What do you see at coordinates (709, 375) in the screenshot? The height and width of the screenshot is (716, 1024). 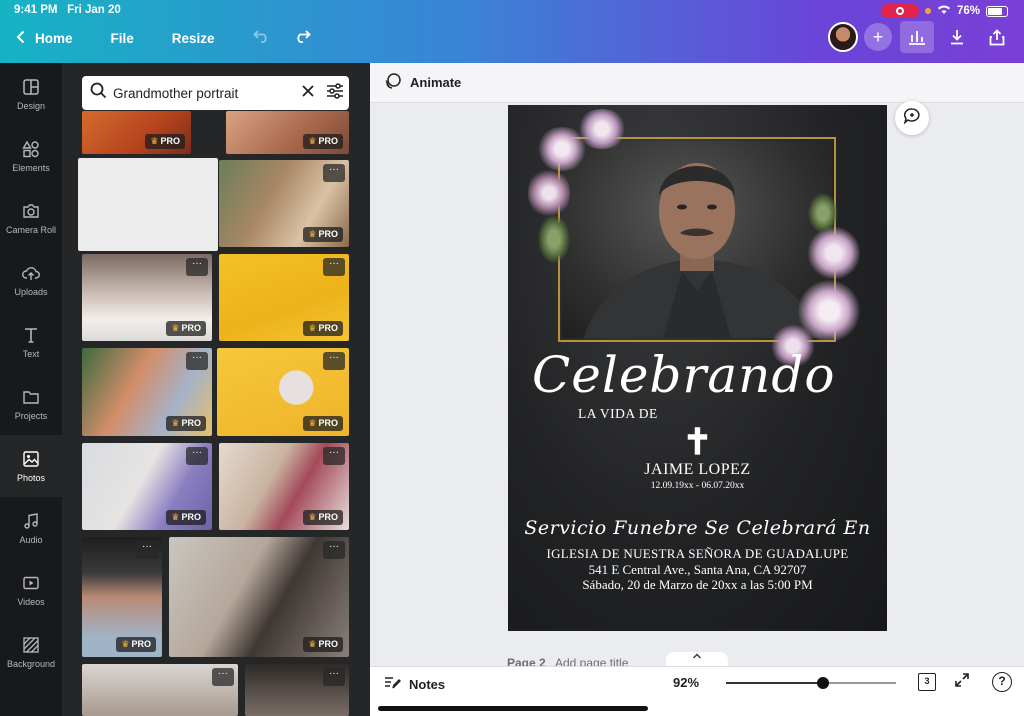 I see `celebrando-script-title: Celebrando` at bounding box center [709, 375].